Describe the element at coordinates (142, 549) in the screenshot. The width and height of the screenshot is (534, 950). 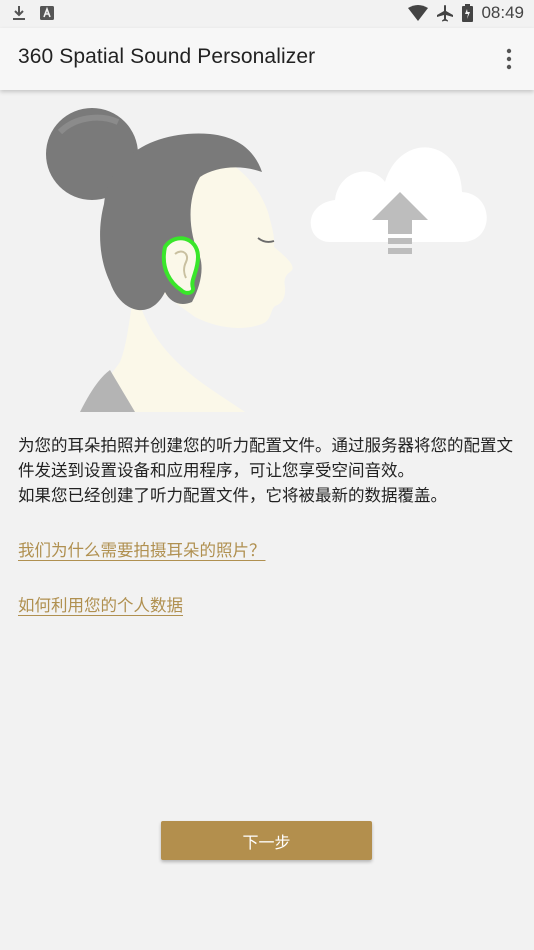
I see `why-photo-link: 我们为什么需要拍摄耳朵的照片？` at that location.